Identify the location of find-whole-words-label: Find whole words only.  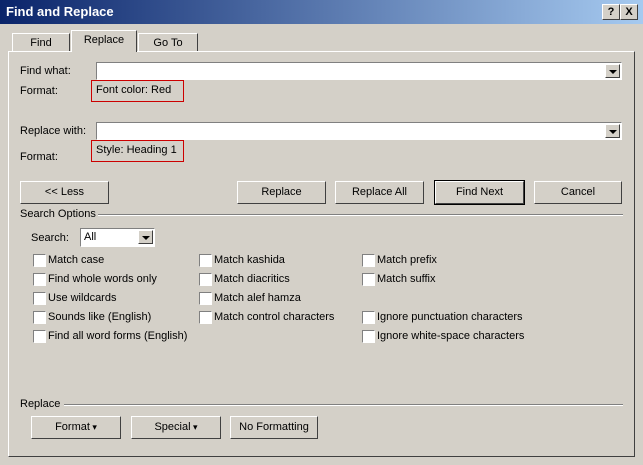
(102, 279).